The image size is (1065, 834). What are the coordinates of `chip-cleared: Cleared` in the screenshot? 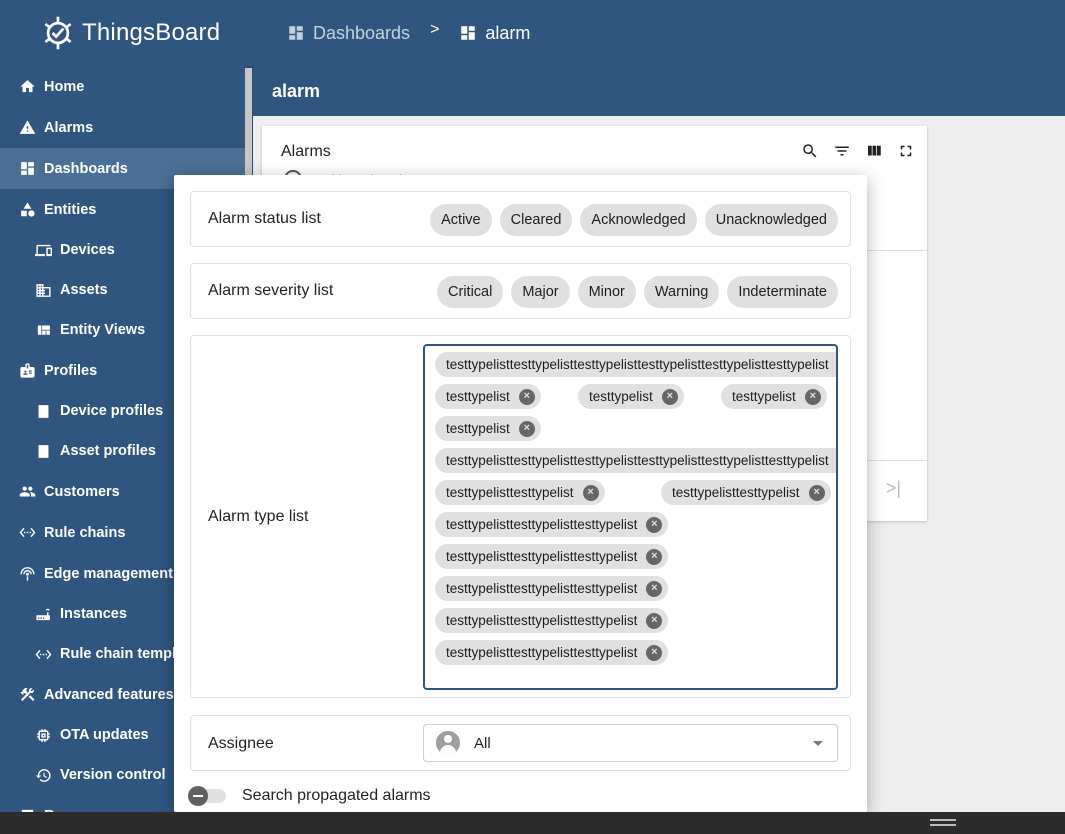 It's located at (536, 220).